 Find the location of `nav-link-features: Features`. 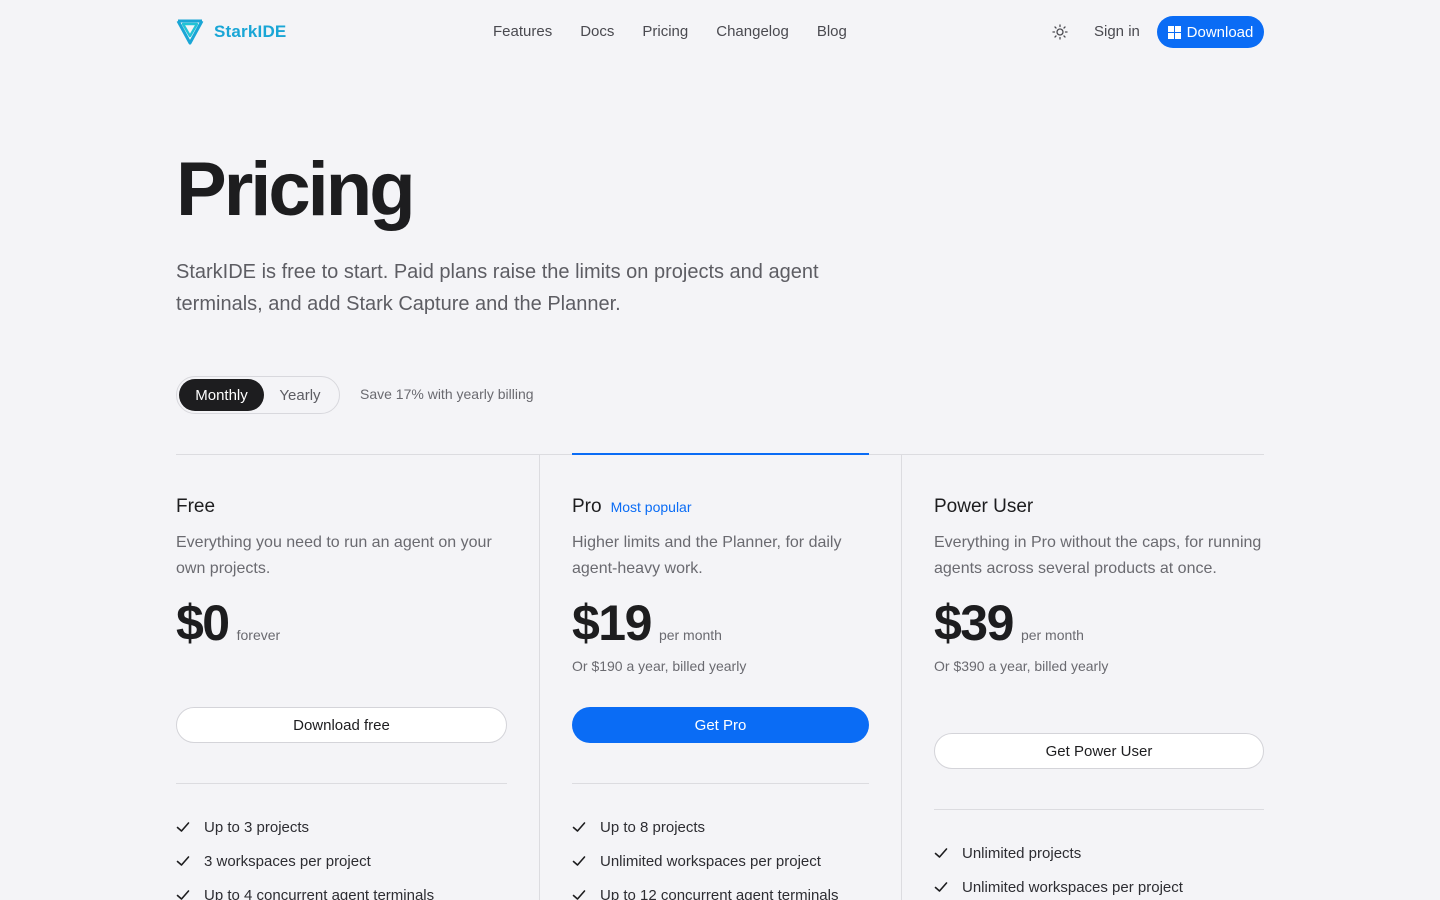

nav-link-features: Features is located at coordinates (522, 31).